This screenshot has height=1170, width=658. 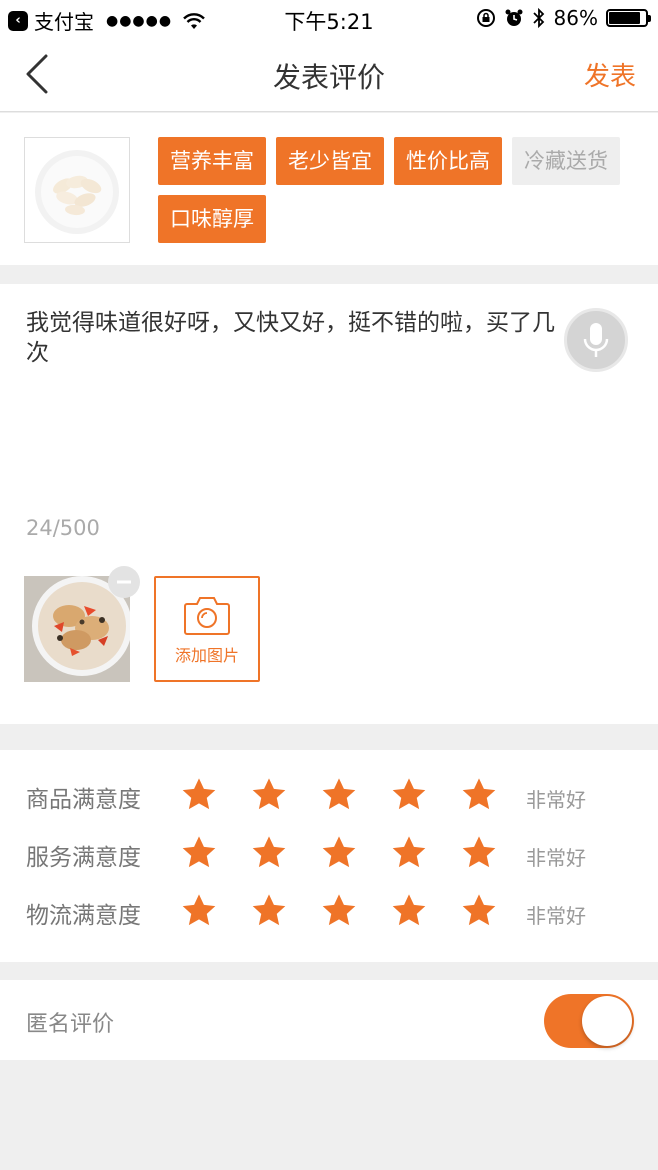 I want to click on anonymous-toggle, so click(x=589, y=1021).